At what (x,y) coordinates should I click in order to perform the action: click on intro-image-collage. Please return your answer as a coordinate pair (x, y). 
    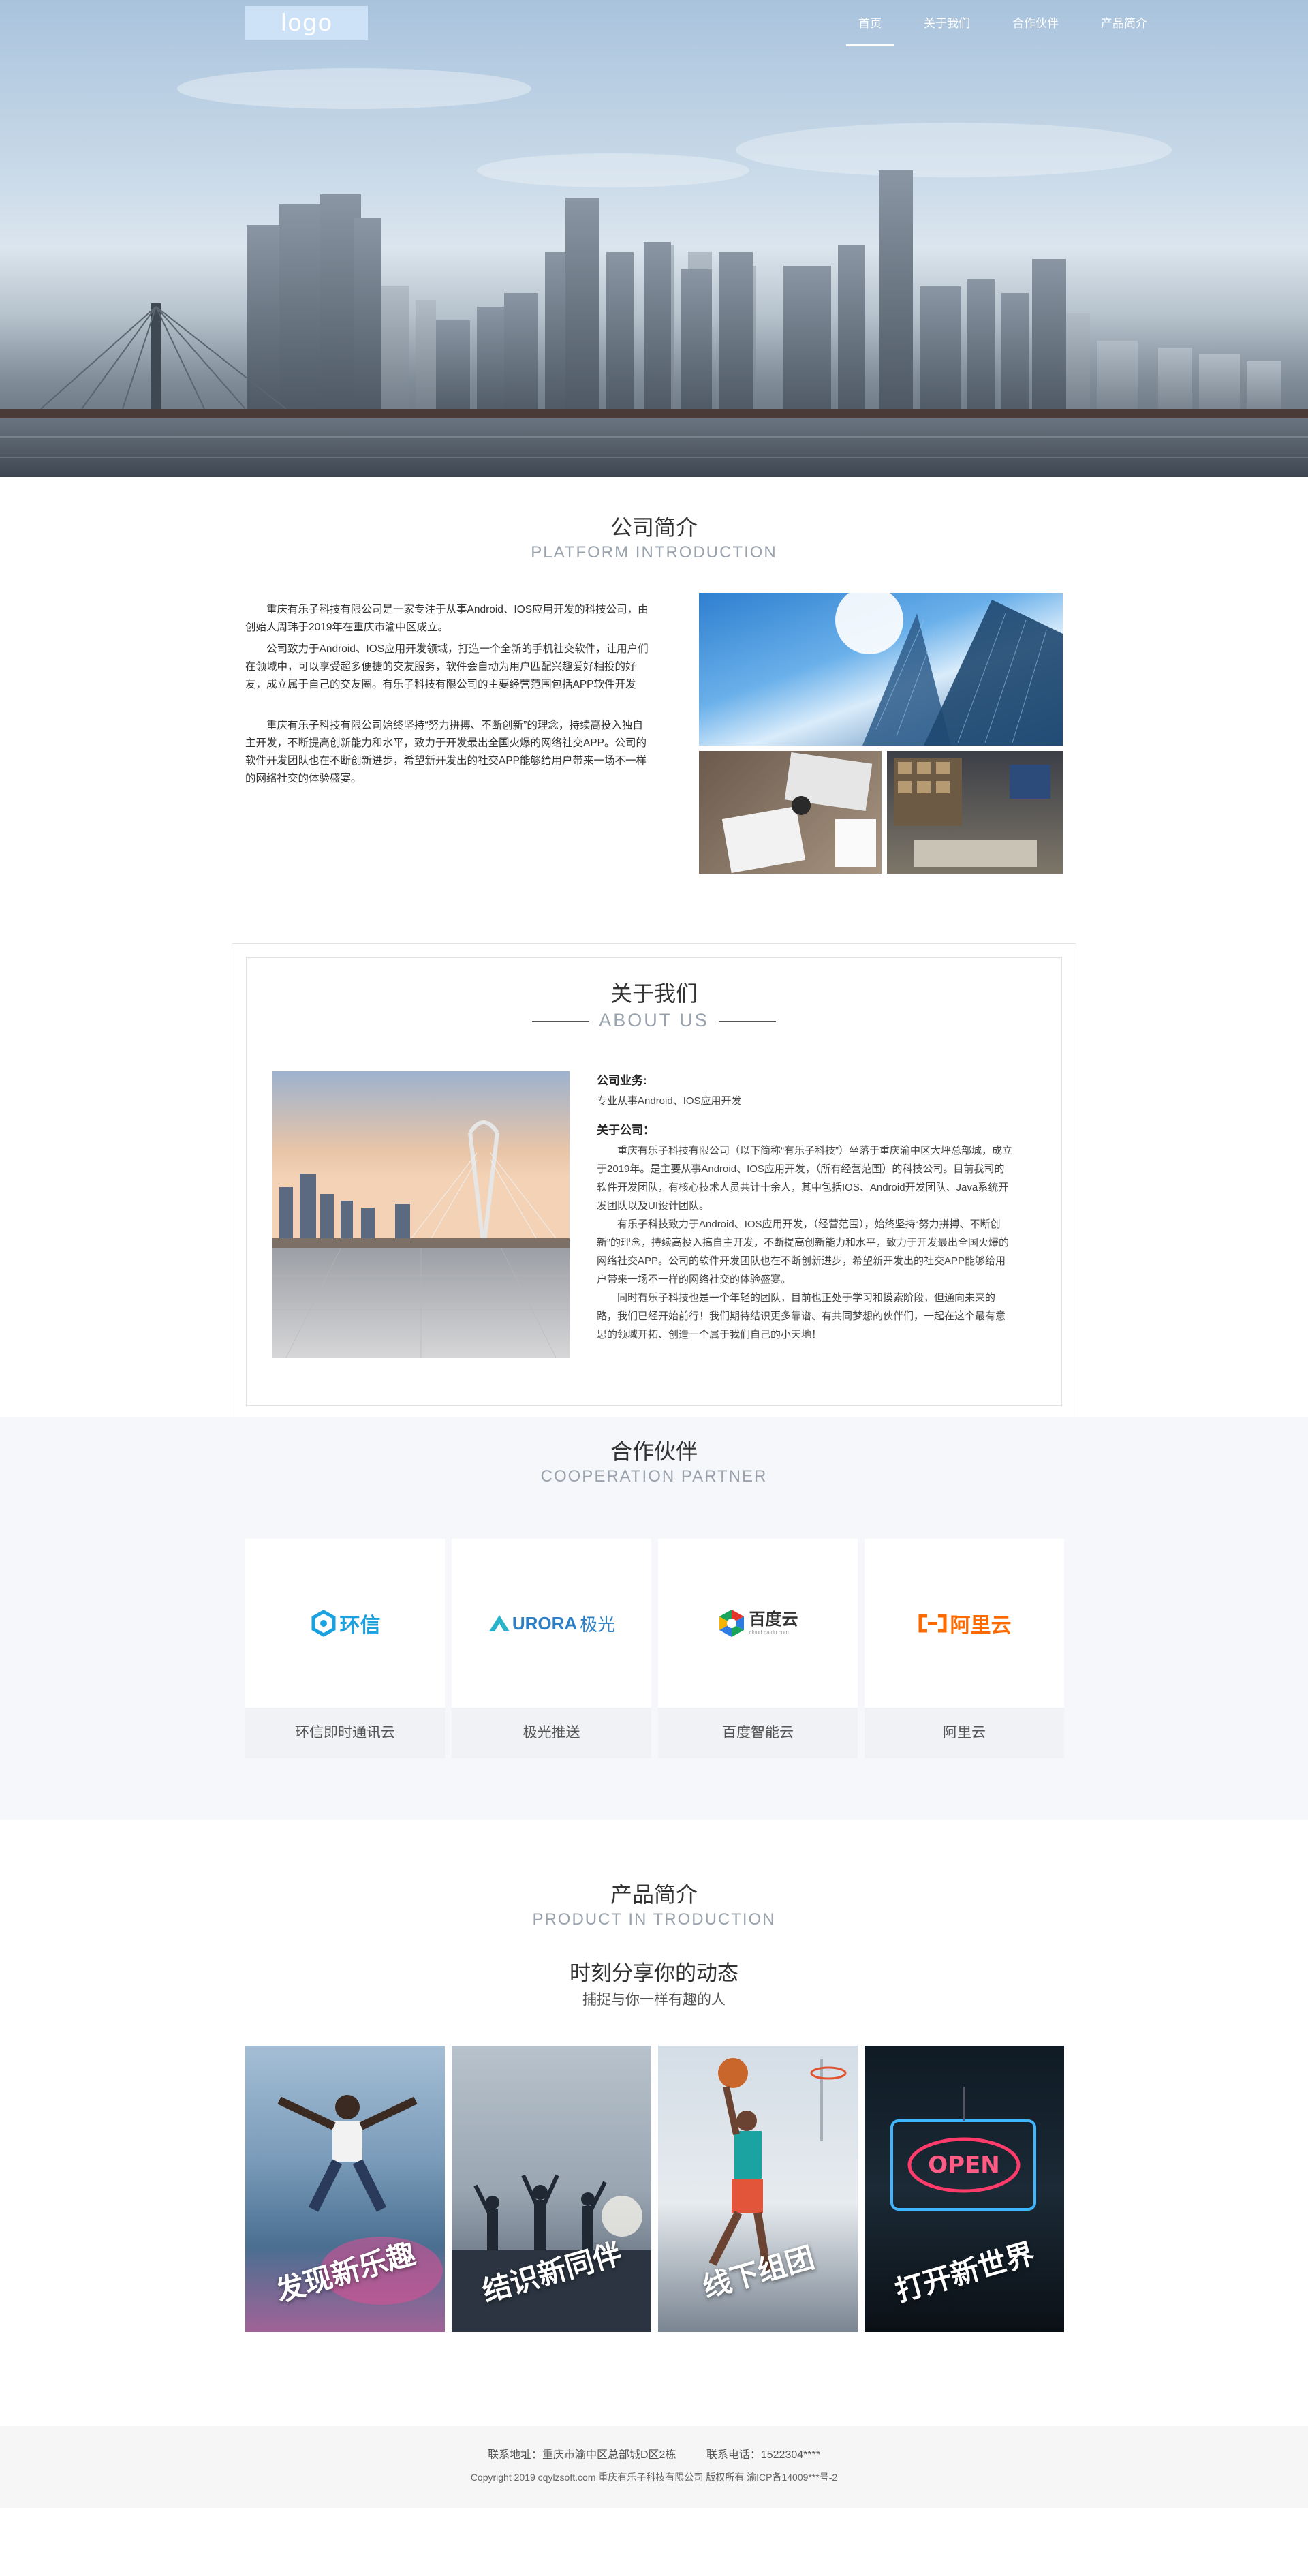
    Looking at the image, I should click on (881, 733).